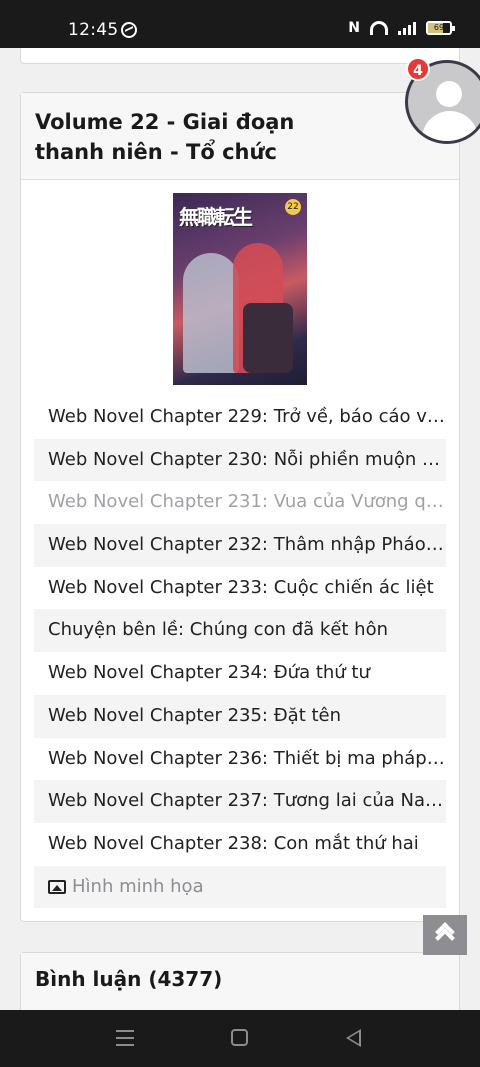 The width and height of the screenshot is (480, 1067). What do you see at coordinates (93, 30) in the screenshot?
I see `status-time: 12:45` at bounding box center [93, 30].